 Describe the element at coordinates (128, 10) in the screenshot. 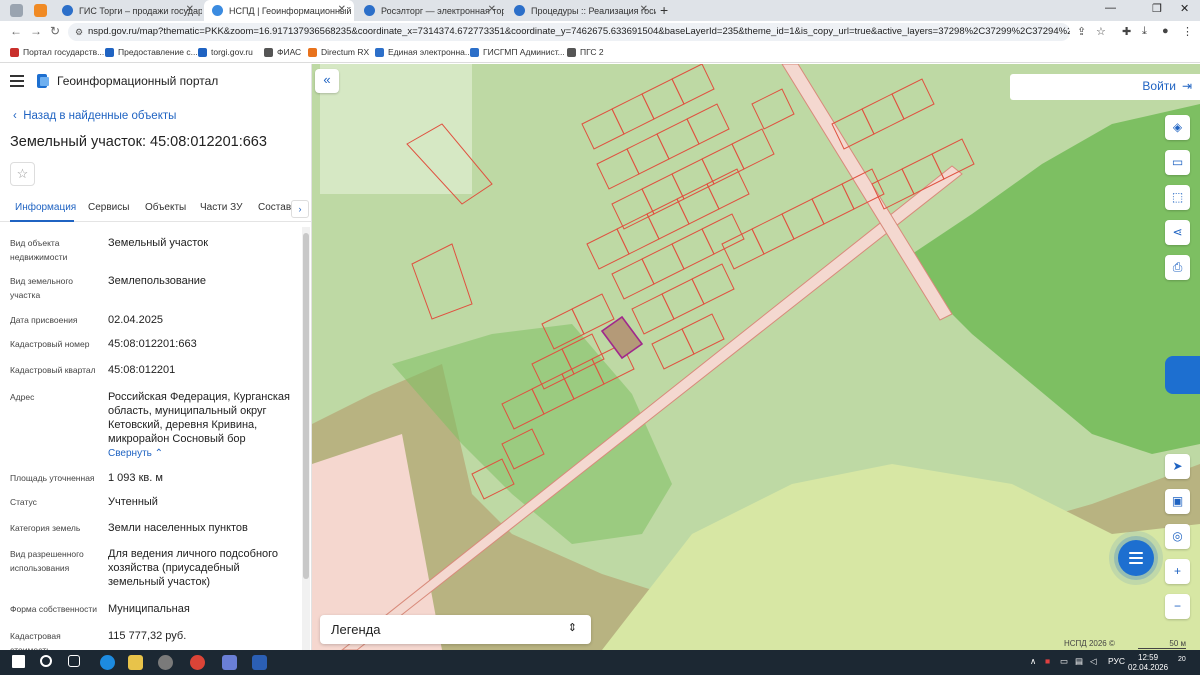

I see `tab-gis-torgi: ГИС Торги – продажи государс ✕` at that location.